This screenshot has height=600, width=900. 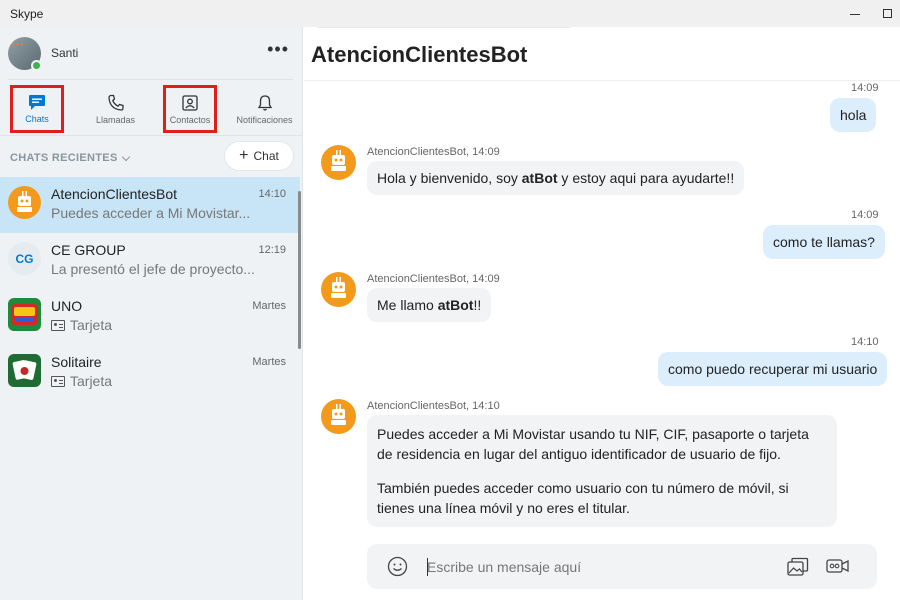 What do you see at coordinates (37, 102) in the screenshot?
I see `chat-bubble-icon` at bounding box center [37, 102].